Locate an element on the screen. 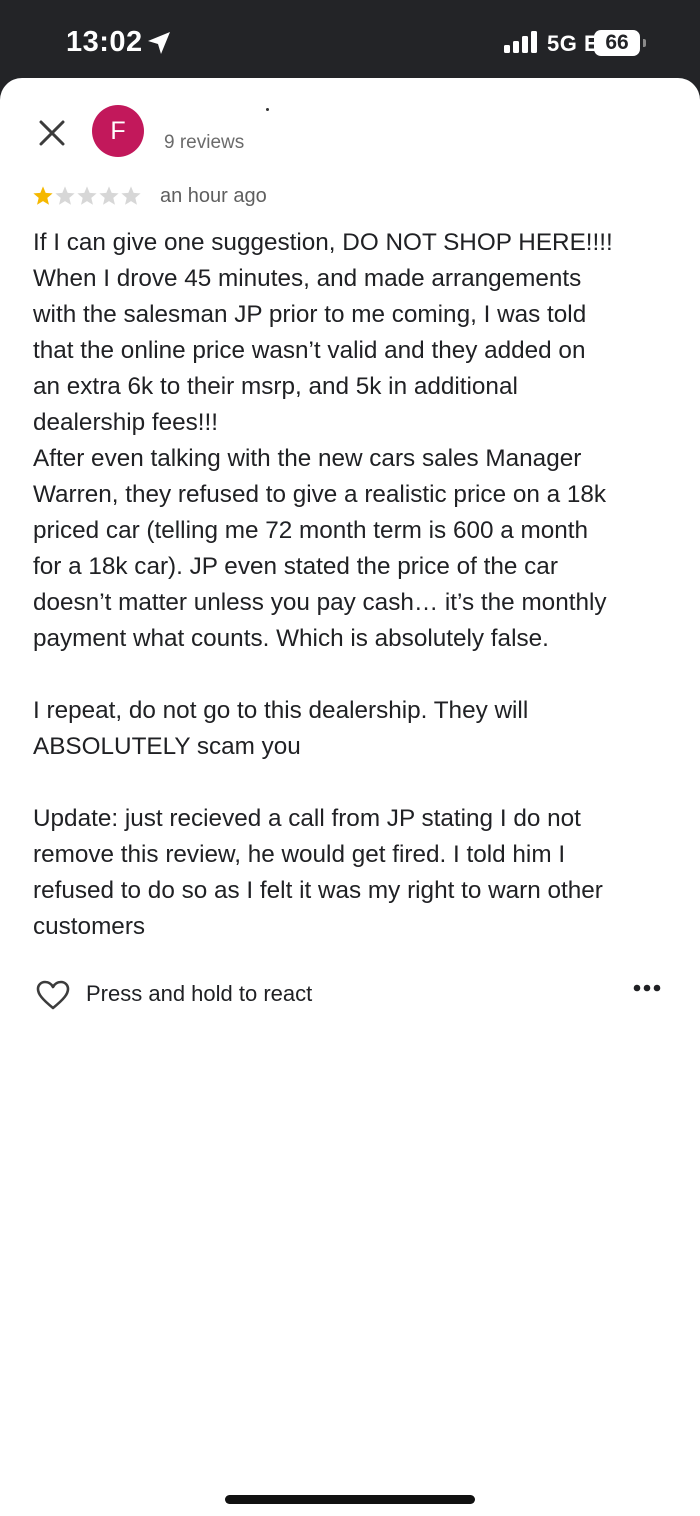 The width and height of the screenshot is (700, 1516). reviewer-reviews-count: 9 reviews is located at coordinates (204, 142).